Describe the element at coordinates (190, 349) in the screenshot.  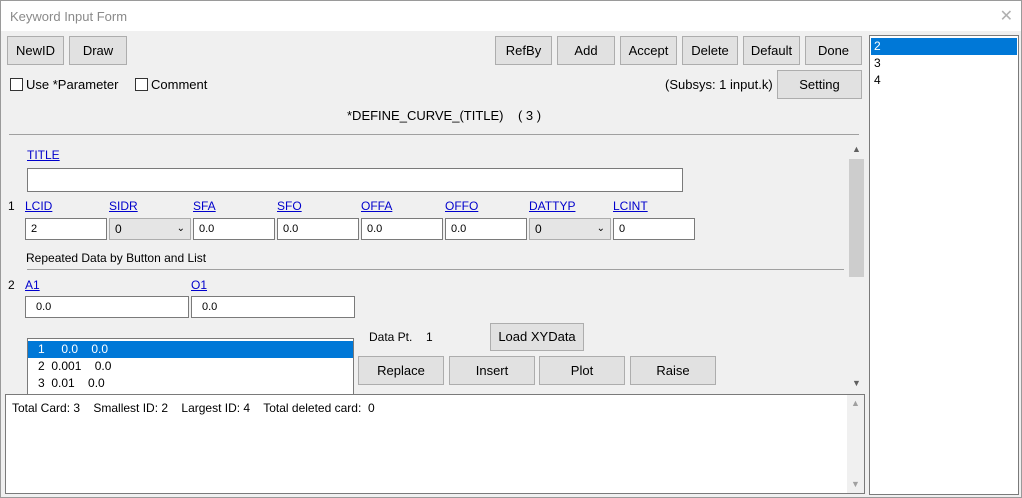
I see `list-item: 1 0.0 0.0` at that location.